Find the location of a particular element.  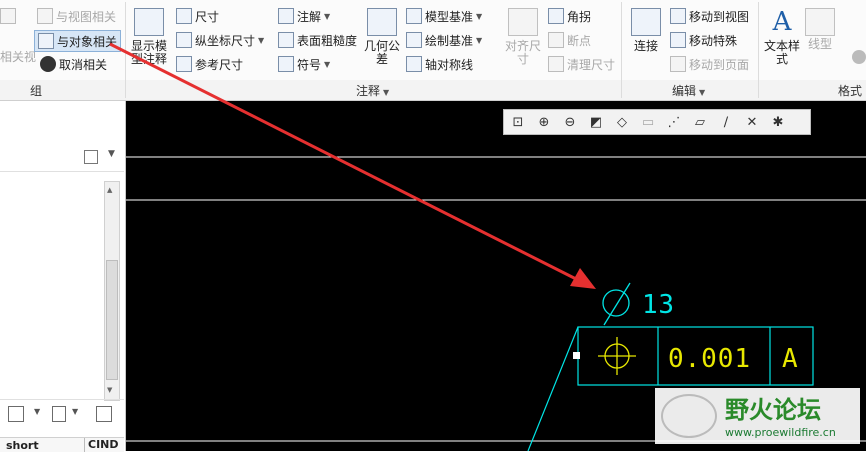

diameter-slash is located at coordinates (617, 304).